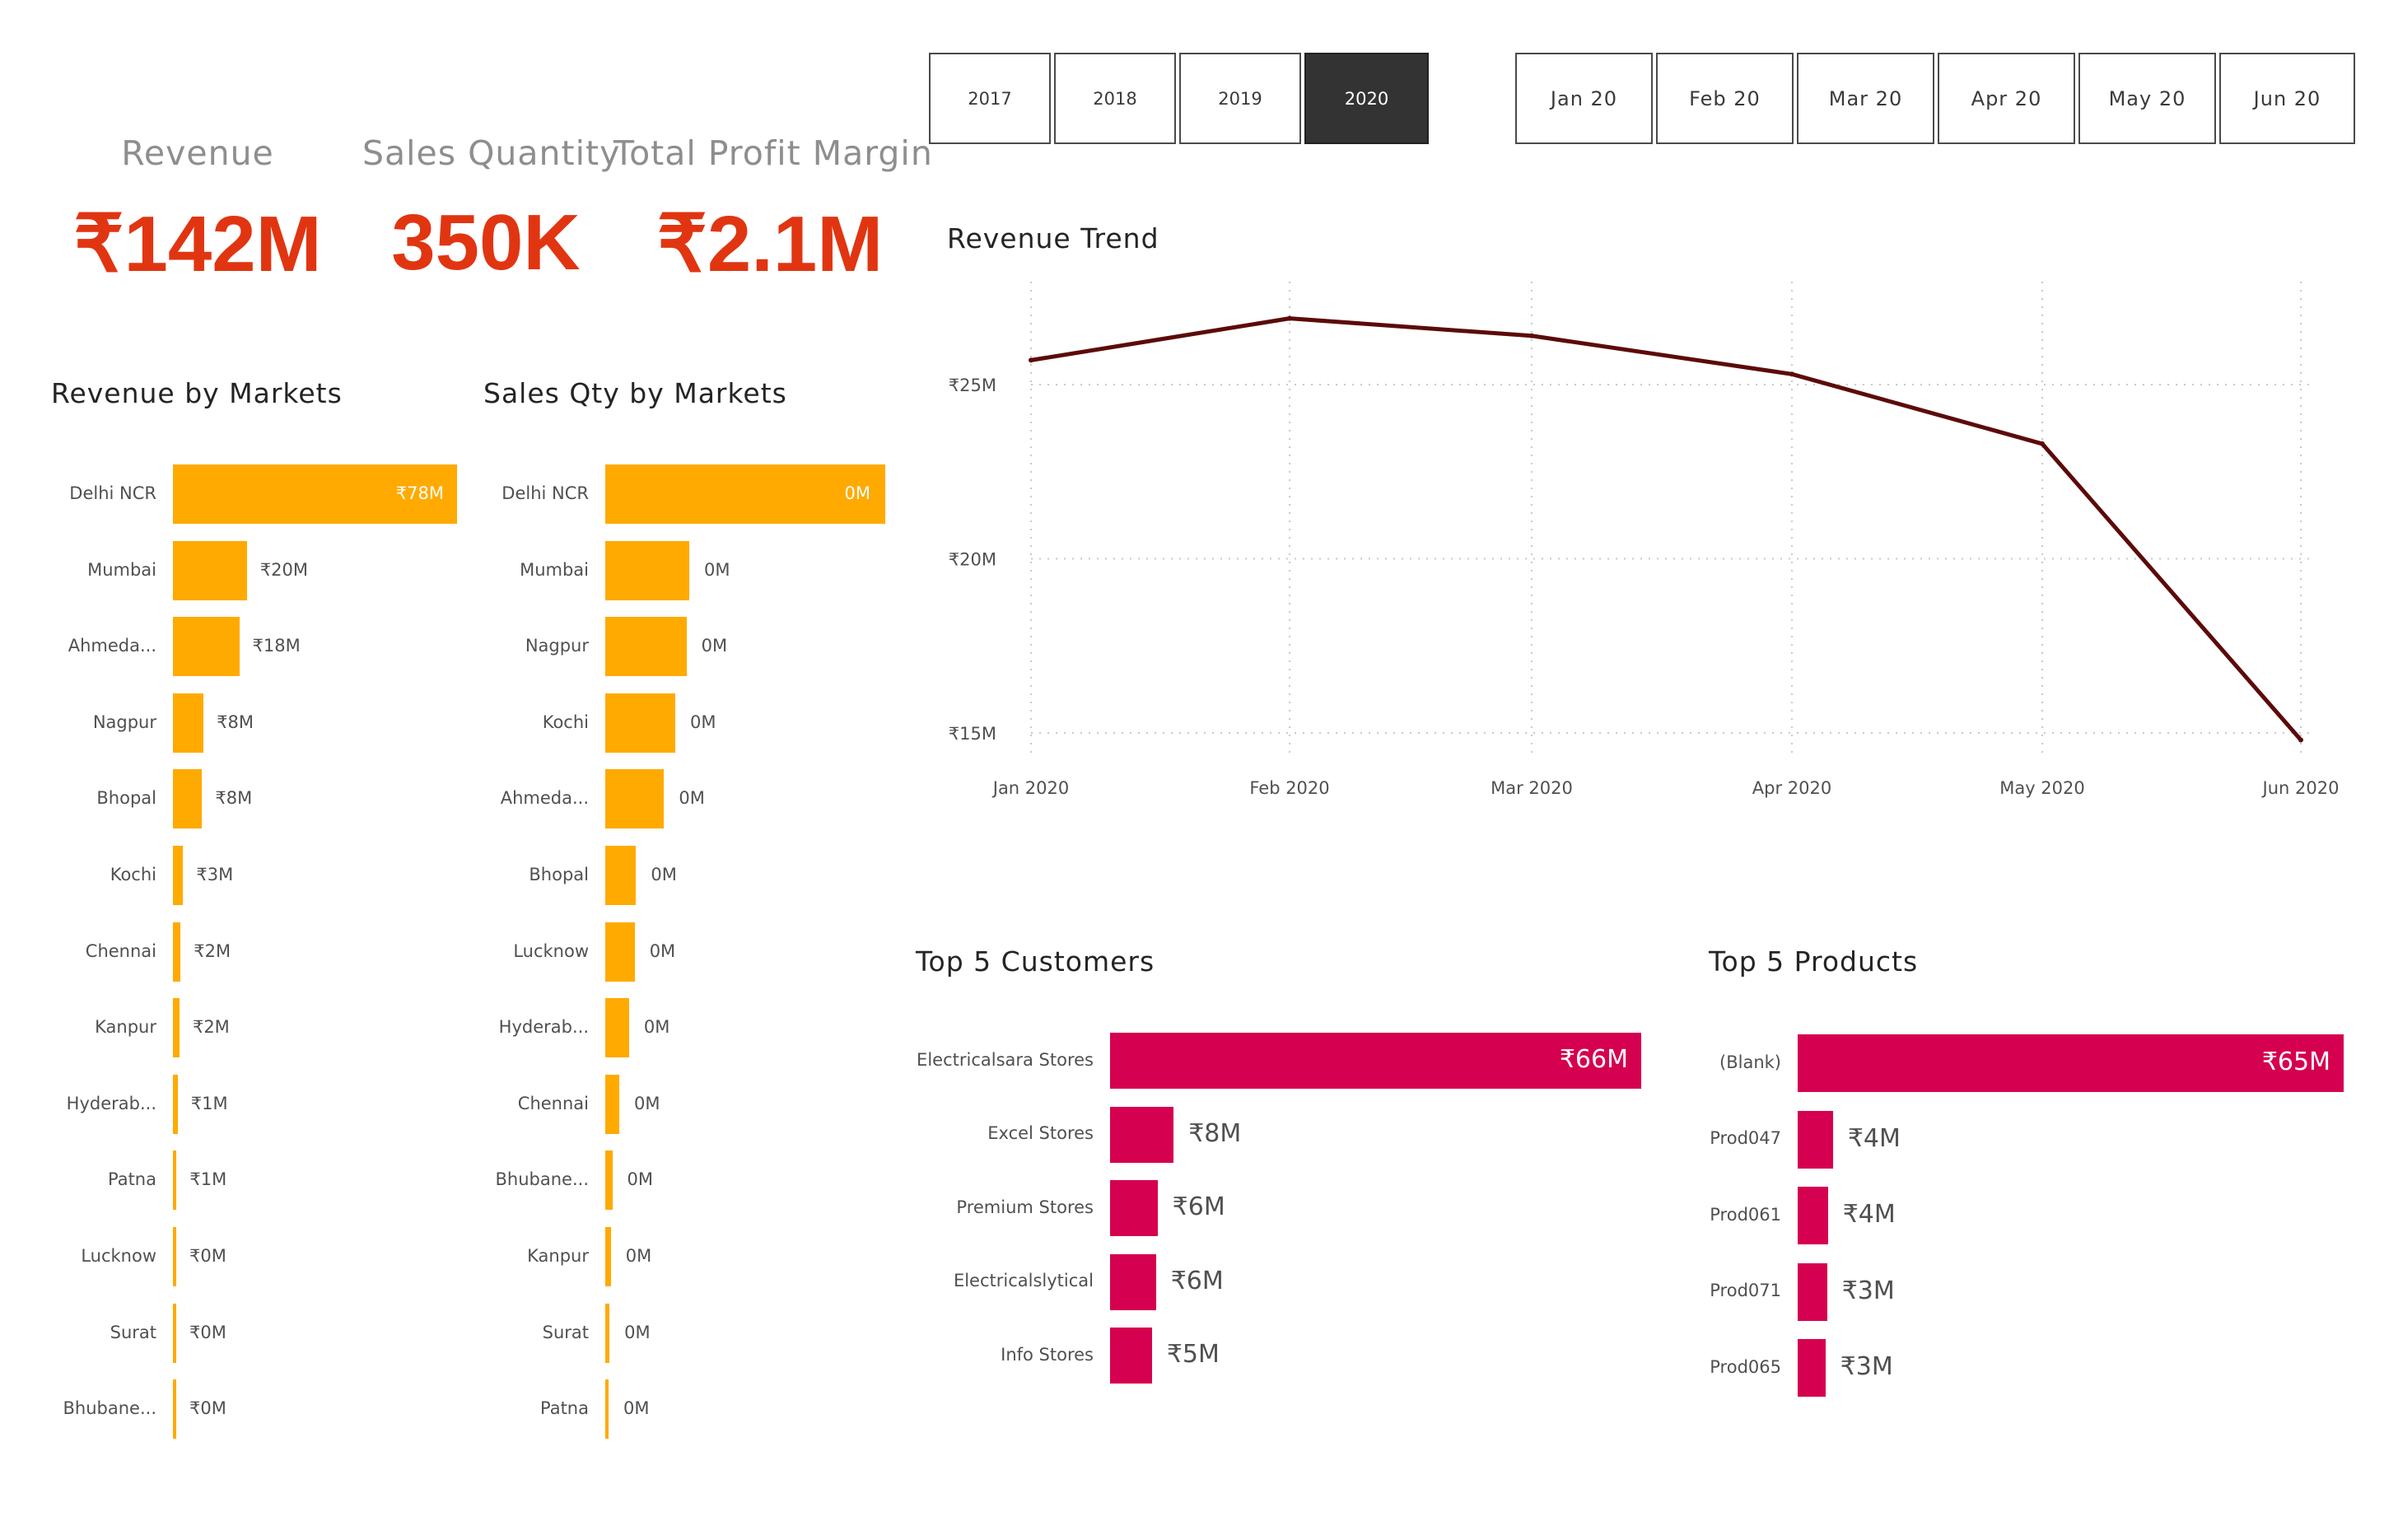 The width and height of the screenshot is (2398, 1540). What do you see at coordinates (565, 1332) in the screenshot?
I see `sales-qty-market-category-label: Surat` at bounding box center [565, 1332].